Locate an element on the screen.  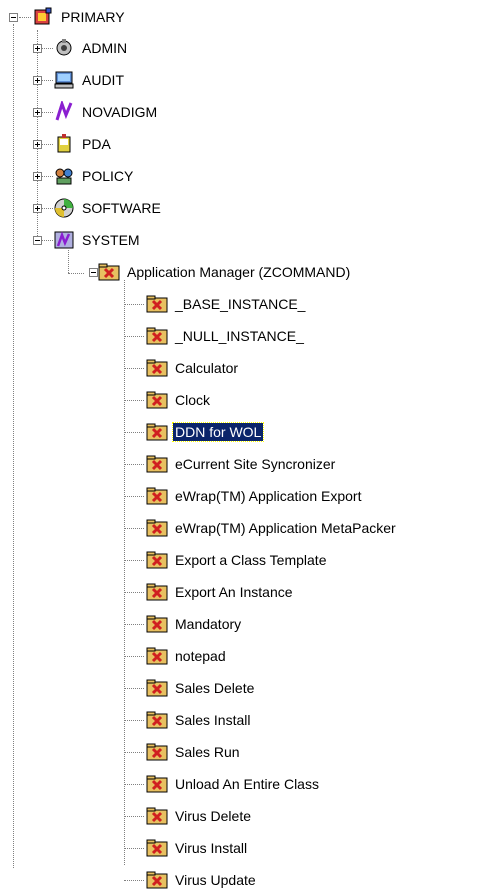
tree-node-novadigm: NOVADIGM is located at coordinates (106, 112).